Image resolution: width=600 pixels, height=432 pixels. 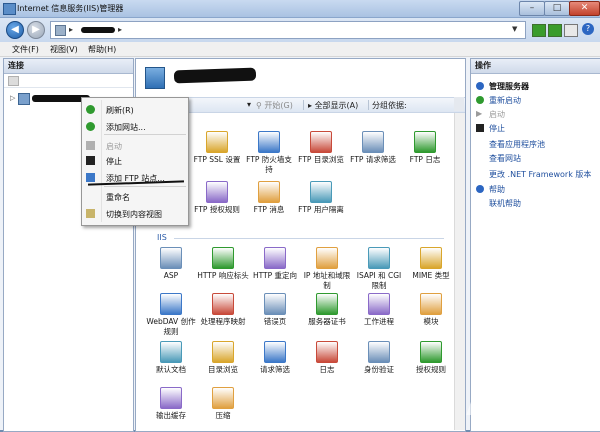 What do you see at coordinates (135, 160) in the screenshot?
I see `context-menu-item: 停止` at bounding box center [135, 160].